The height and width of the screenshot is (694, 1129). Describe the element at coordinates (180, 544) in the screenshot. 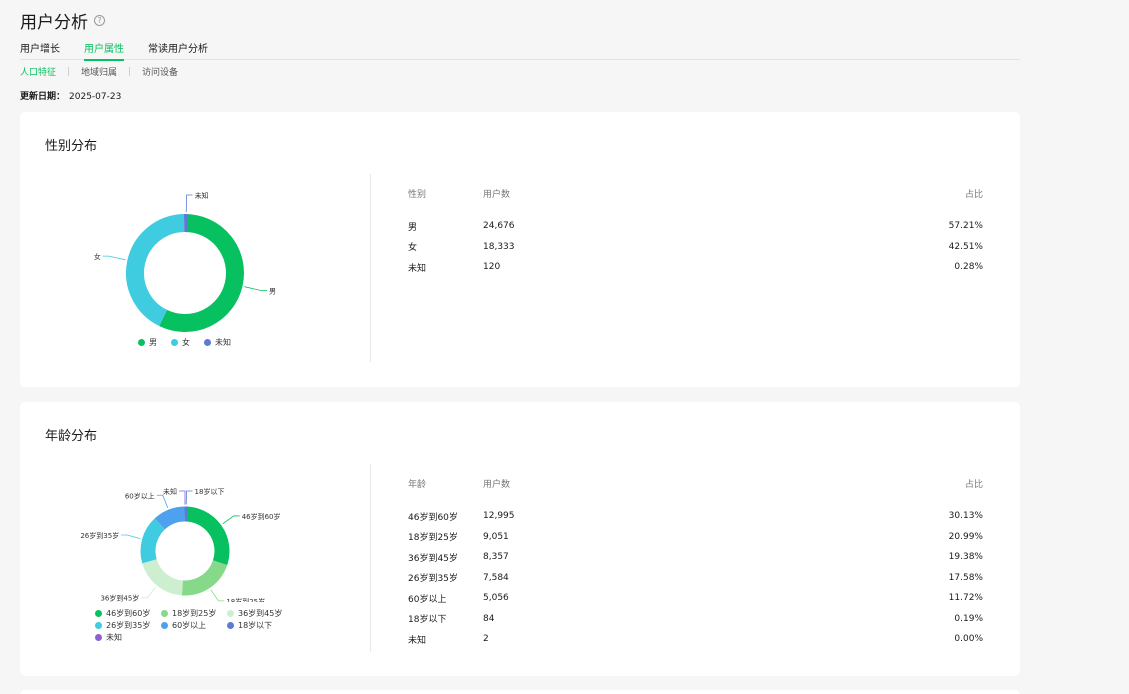

I see `age-donut-chart: 46岁到60岁 18岁到25岁 36岁到45岁 26岁到35岁 60岁以上 18岁以下 未知` at that location.